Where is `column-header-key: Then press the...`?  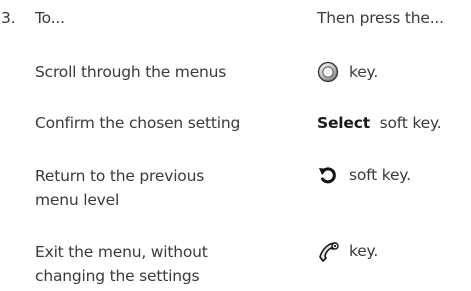
column-header-key: Then press the... is located at coordinates (380, 18).